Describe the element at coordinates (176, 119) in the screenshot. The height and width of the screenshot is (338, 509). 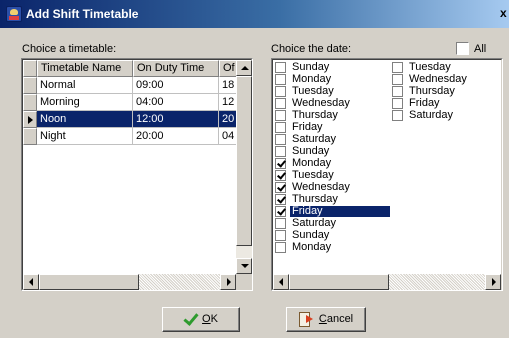
I see `cell-on-duty: 12:00` at that location.